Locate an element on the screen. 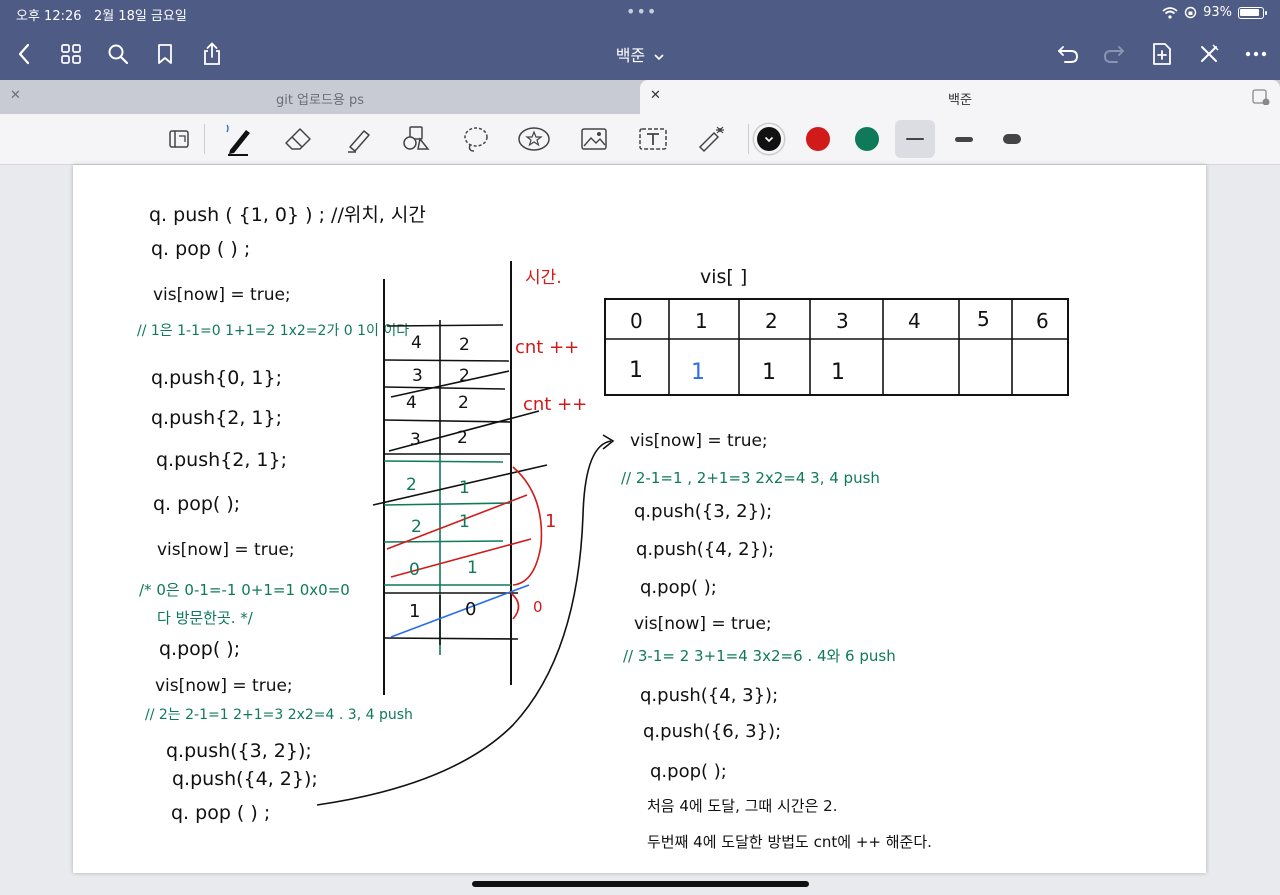 This screenshot has width=1280, height=895. tab-label: git 업로드용 ps is located at coordinates (320, 100).